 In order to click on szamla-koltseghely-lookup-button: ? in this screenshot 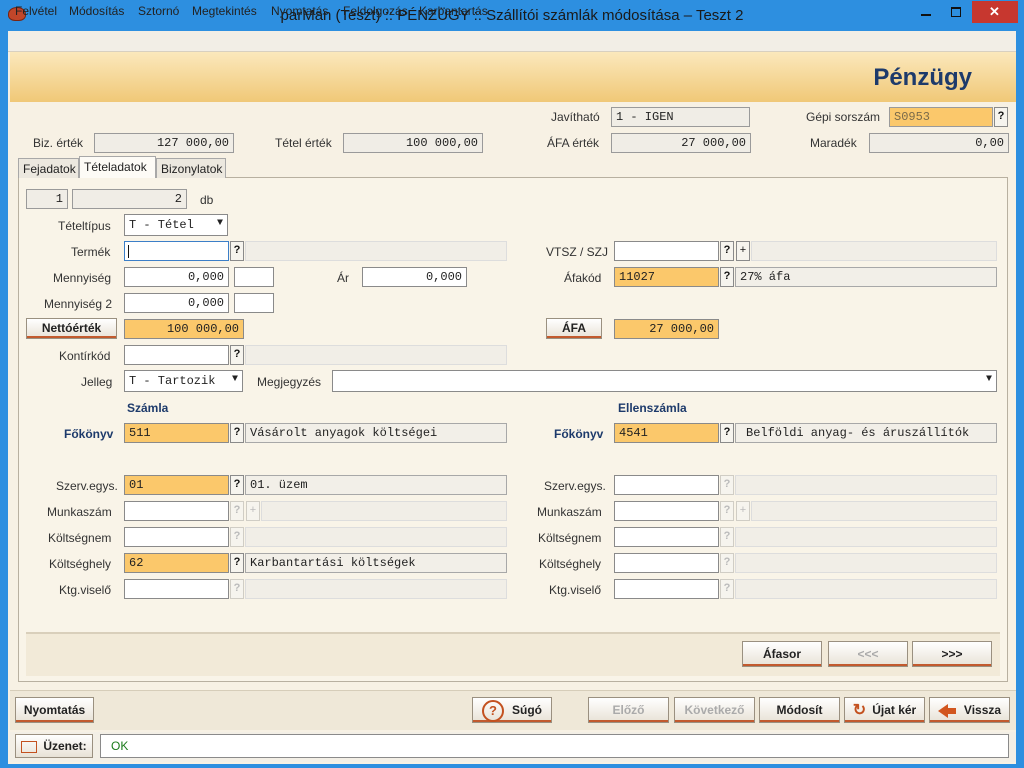, I will do `click(237, 563)`.